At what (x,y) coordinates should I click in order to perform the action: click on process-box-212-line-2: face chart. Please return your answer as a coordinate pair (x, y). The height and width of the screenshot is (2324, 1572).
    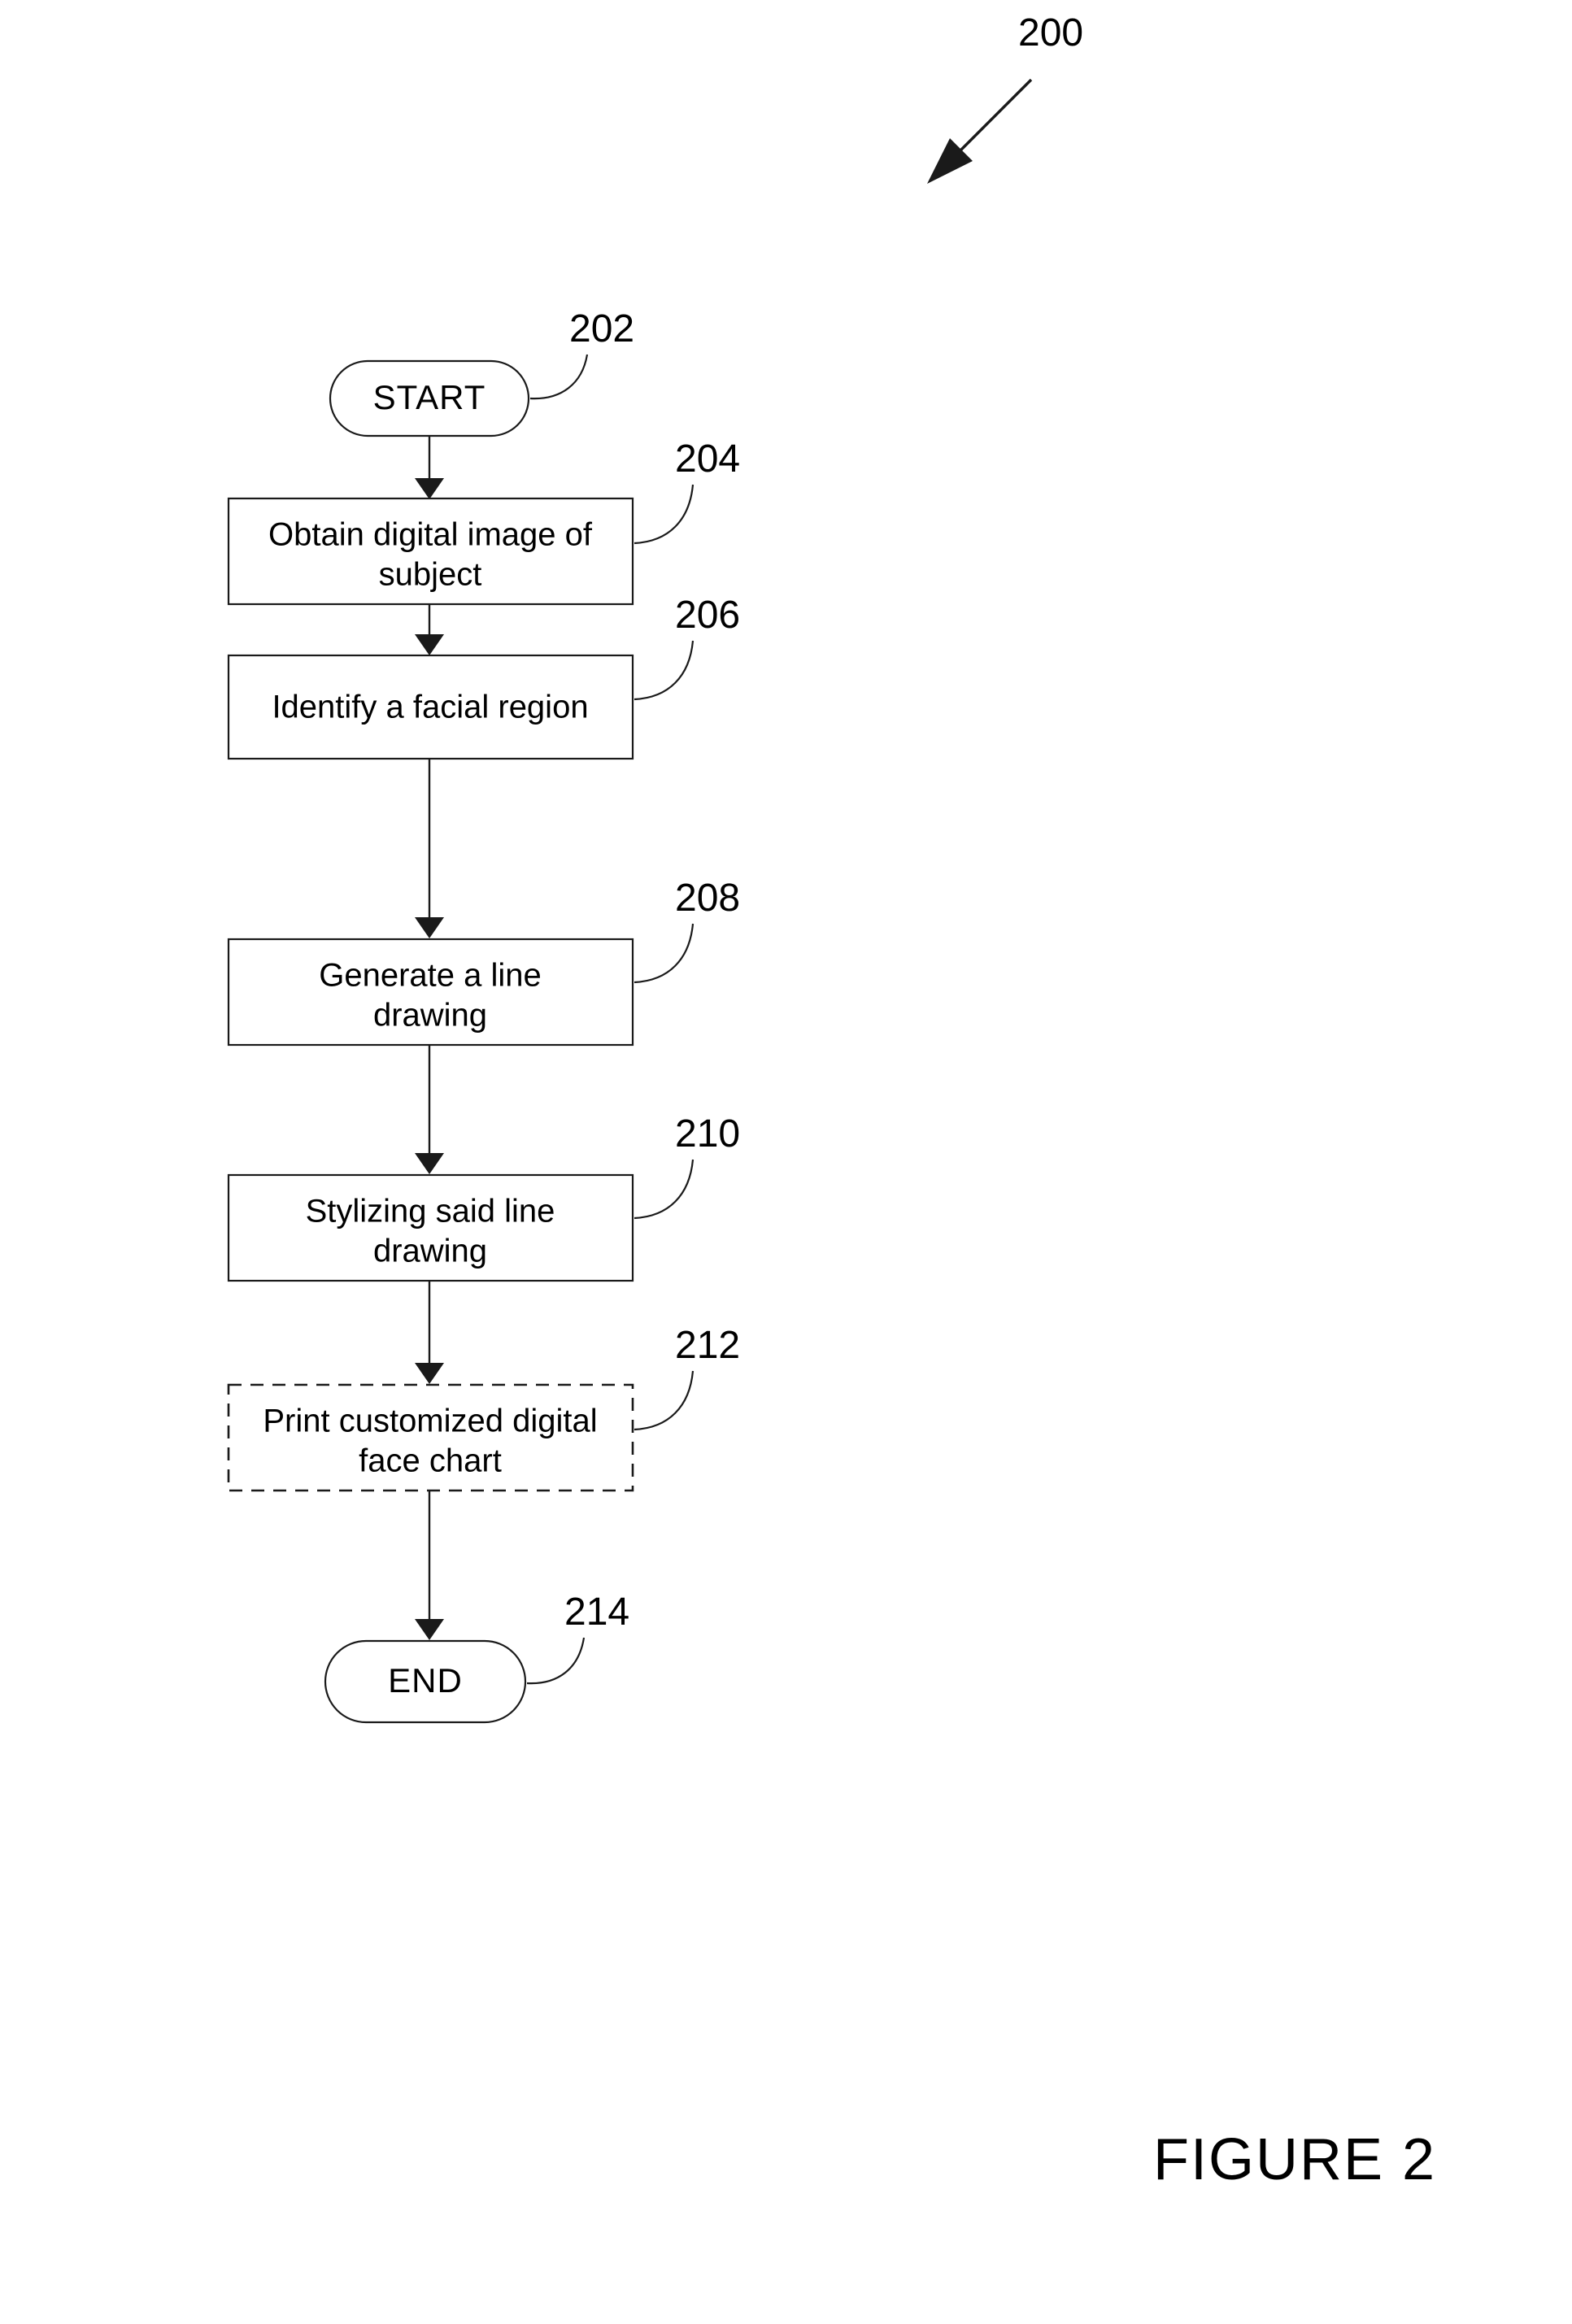
    Looking at the image, I should click on (430, 1461).